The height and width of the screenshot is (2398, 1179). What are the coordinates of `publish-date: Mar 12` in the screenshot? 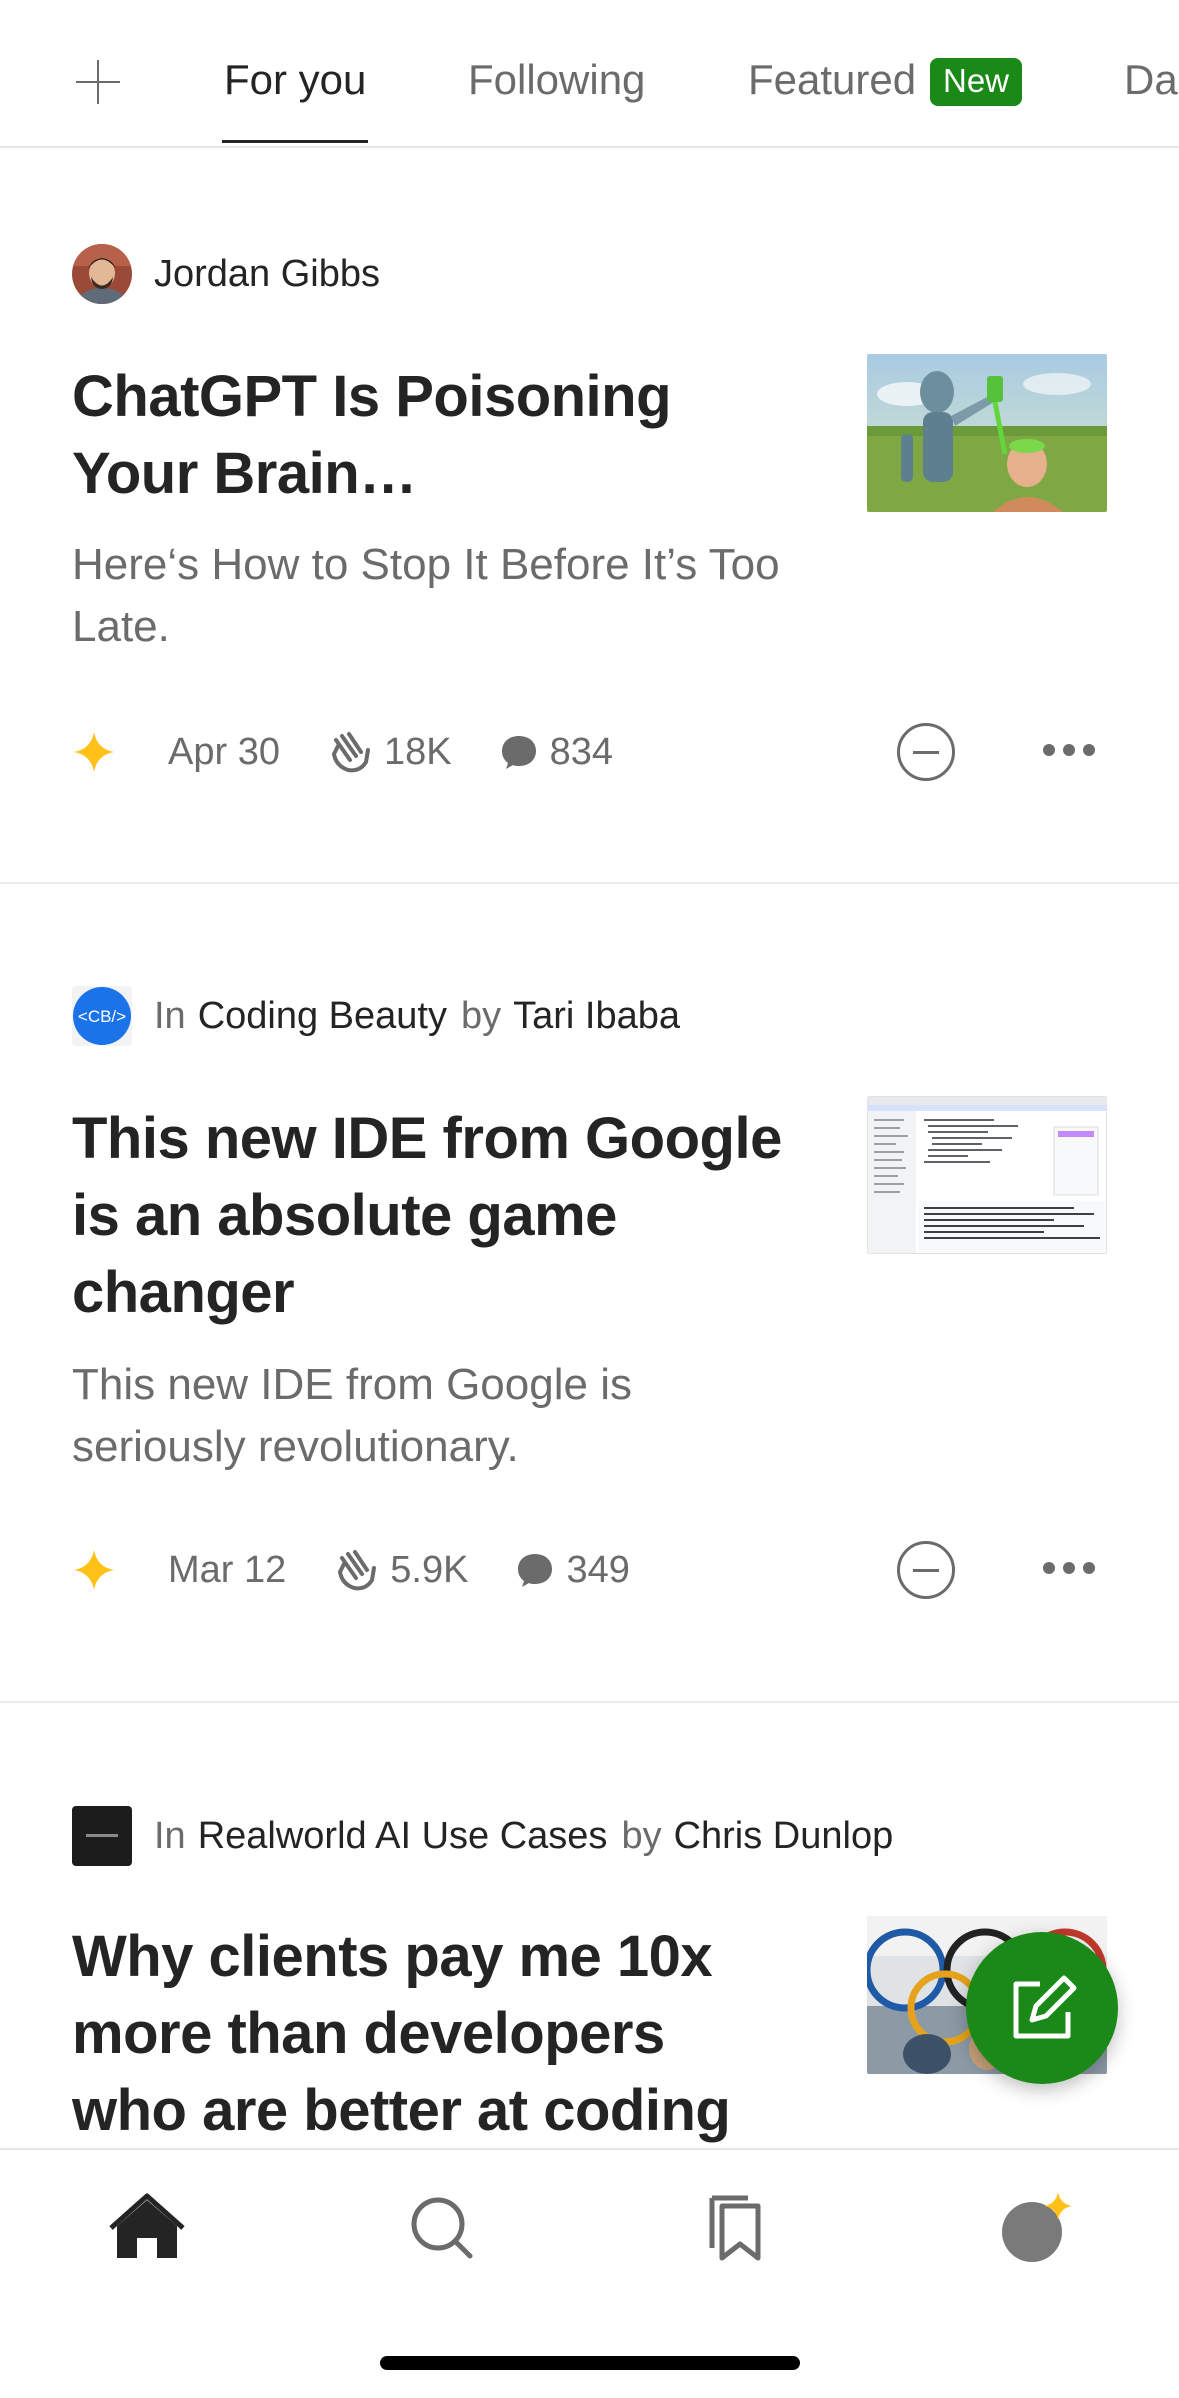 It's located at (227, 1569).